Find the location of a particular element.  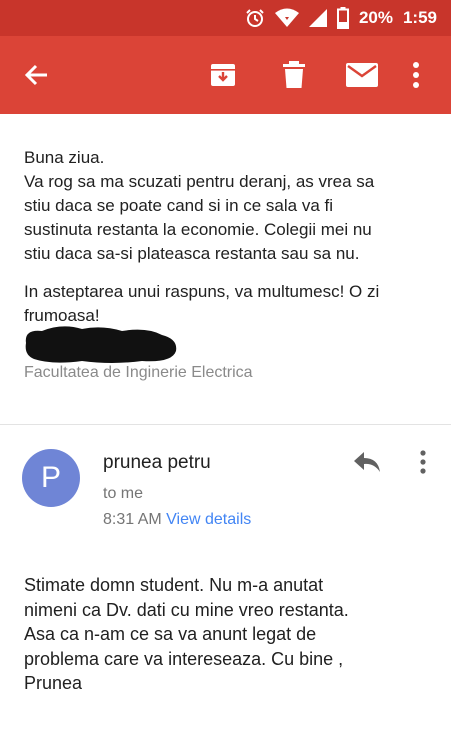

avatar: P is located at coordinates (51, 478).